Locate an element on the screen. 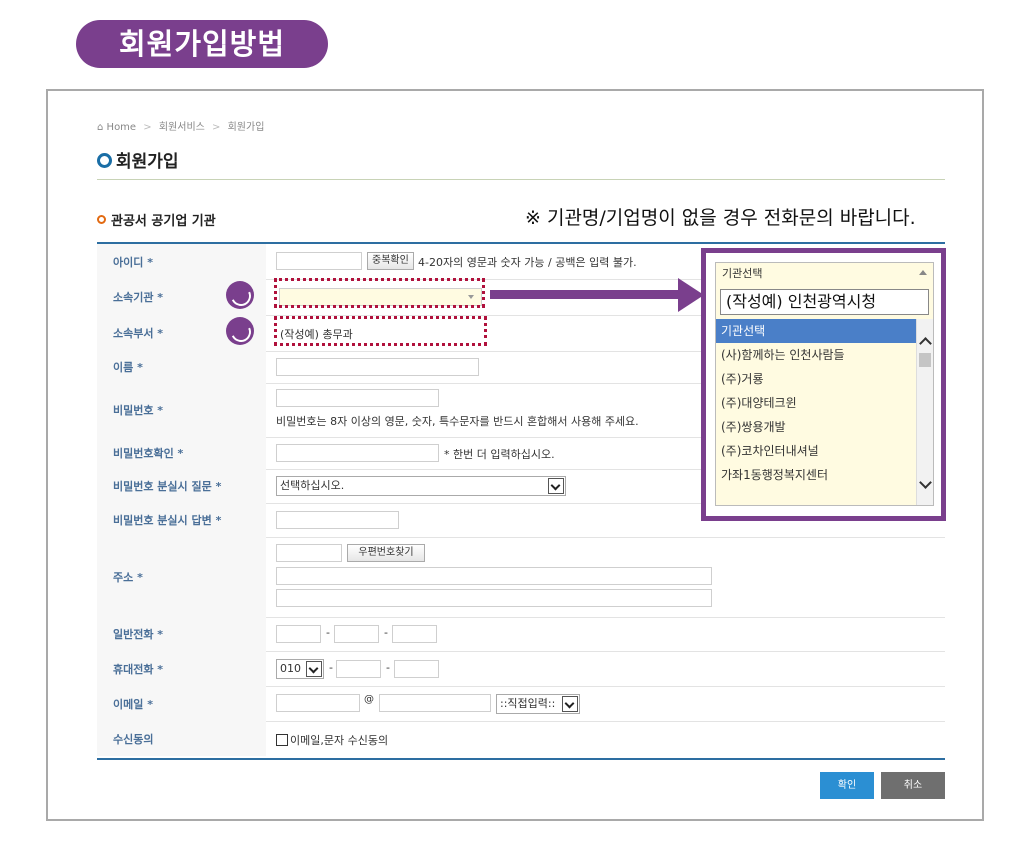  dropdown-option: (주)코차인터내셔널 is located at coordinates (824, 451).